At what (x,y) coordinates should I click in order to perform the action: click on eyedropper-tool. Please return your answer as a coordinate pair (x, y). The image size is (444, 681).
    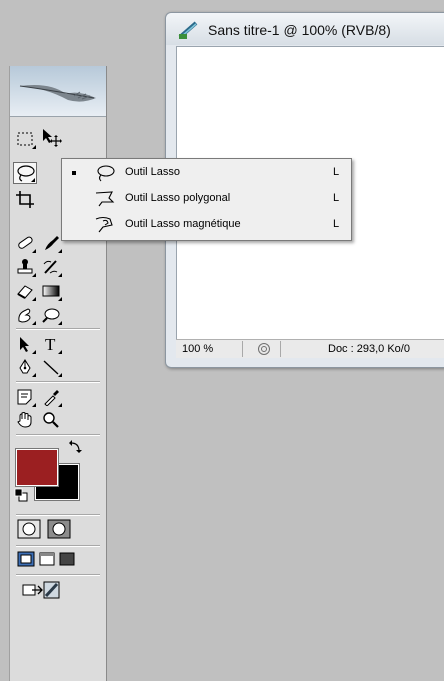
    Looking at the image, I should click on (51, 397).